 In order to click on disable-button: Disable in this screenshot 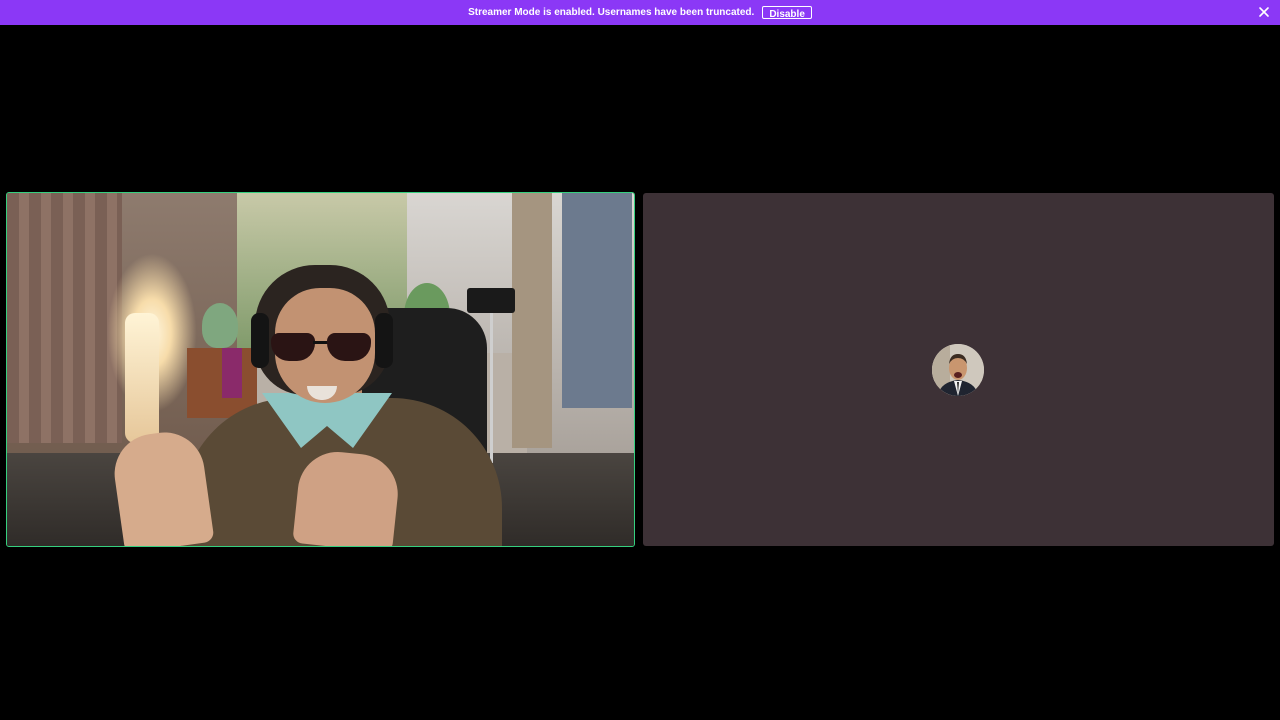, I will do `click(787, 13)`.